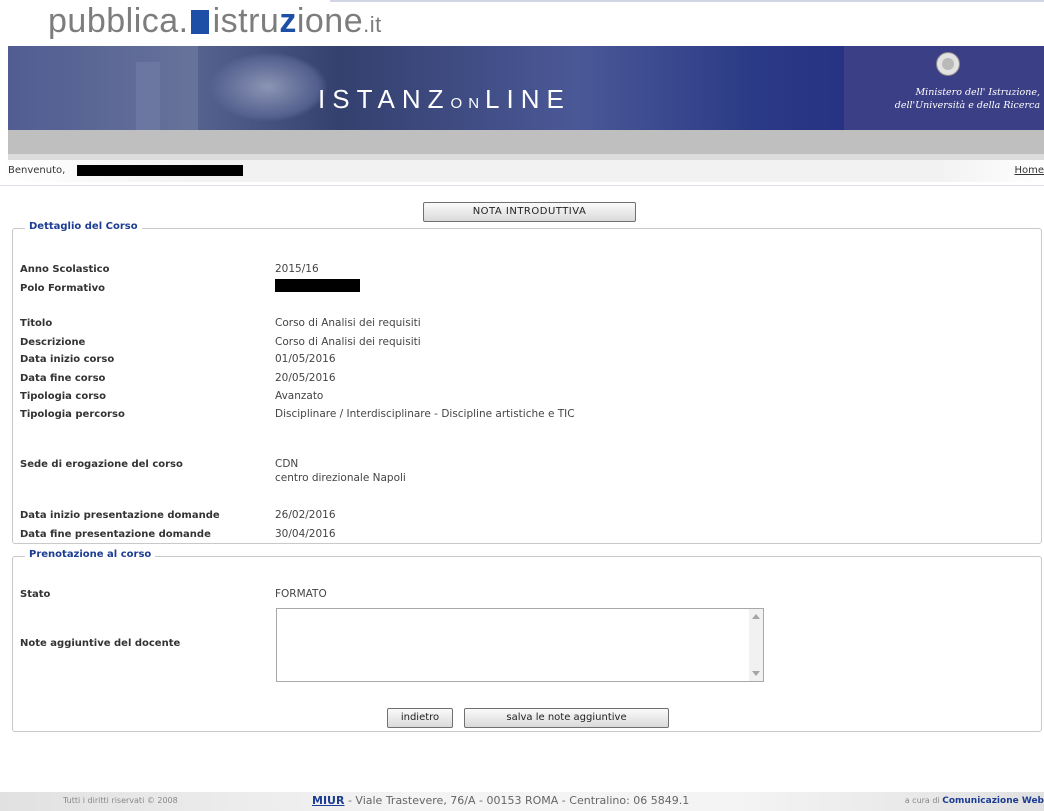  Describe the element at coordinates (63, 378) in the screenshot. I see `field-label: Data fine corso` at that location.